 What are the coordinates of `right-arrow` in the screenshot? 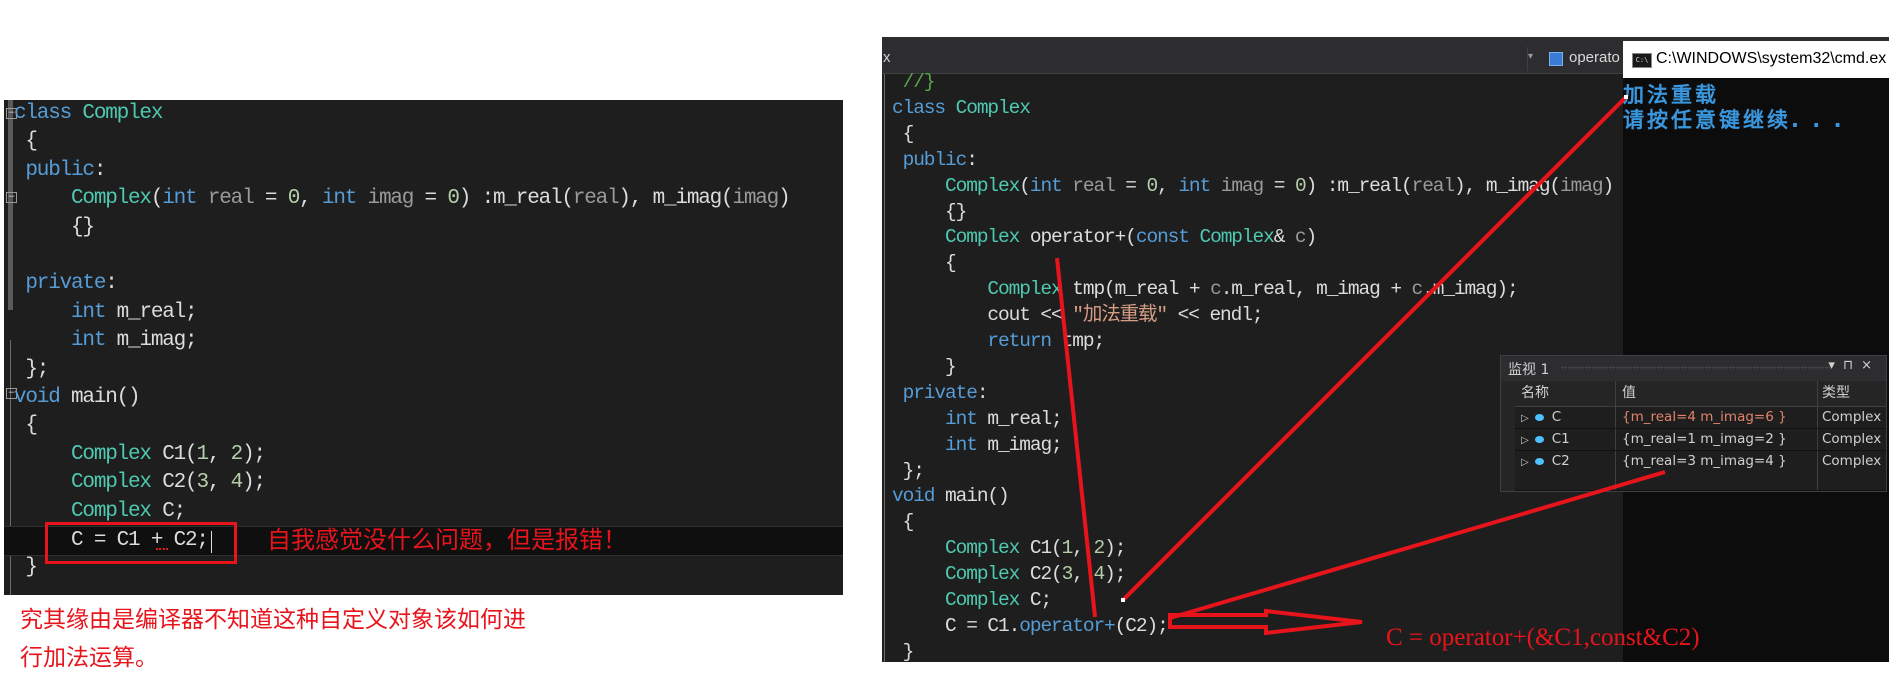 It's located at (1265, 622).